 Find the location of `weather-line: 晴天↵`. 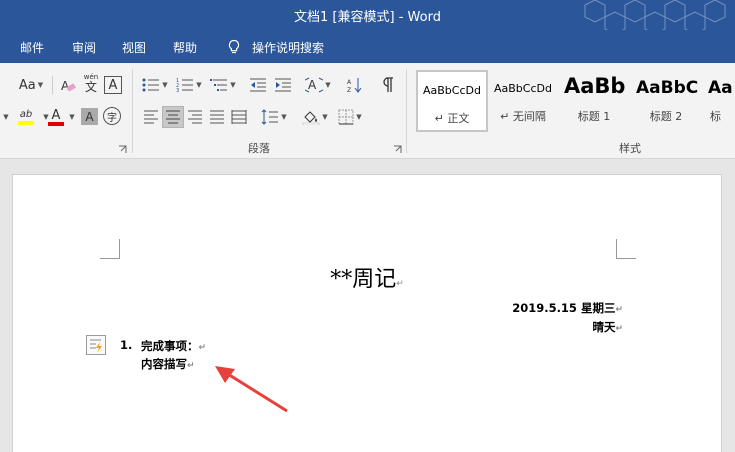

weather-line: 晴天↵ is located at coordinates (607, 327).